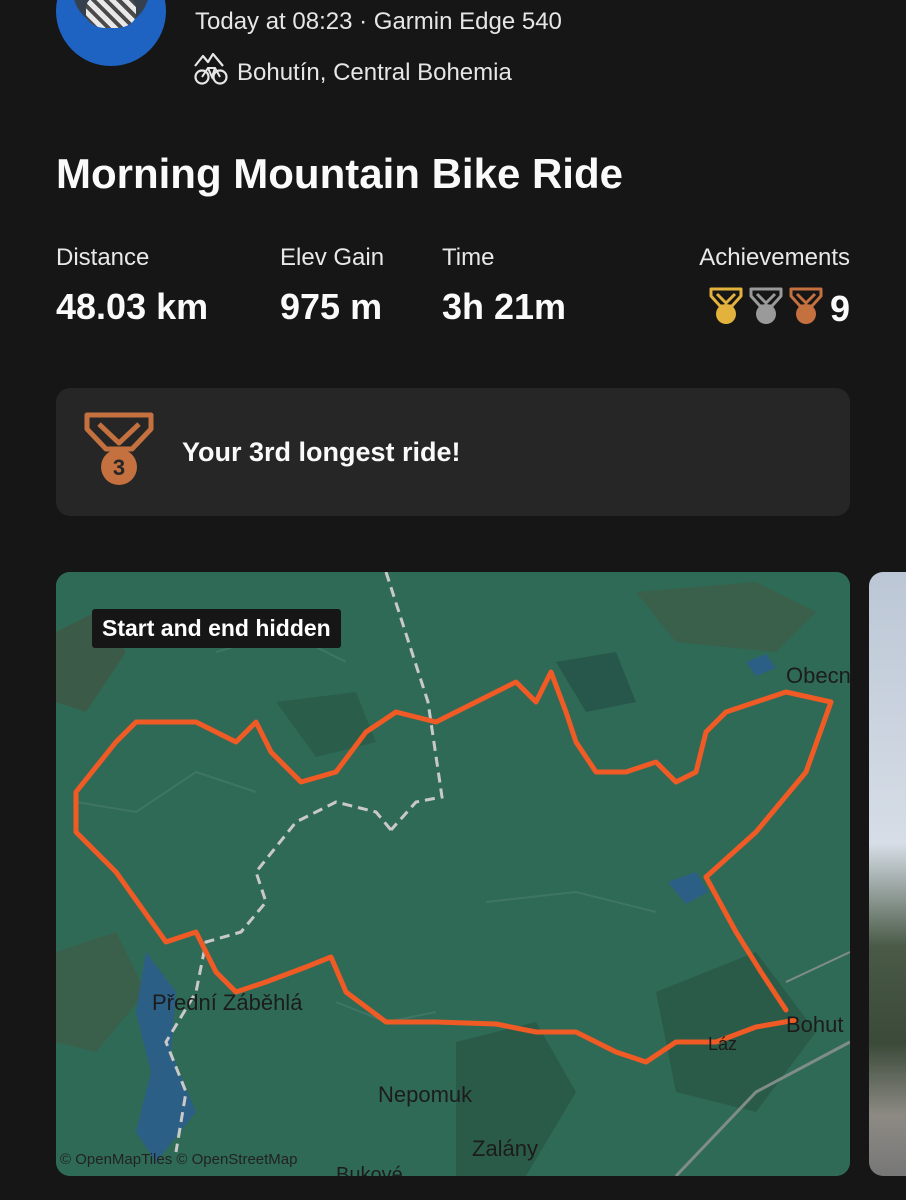 The height and width of the screenshot is (1200, 906). Describe the element at coordinates (332, 257) in the screenshot. I see `stat-label: Elev Gain` at that location.